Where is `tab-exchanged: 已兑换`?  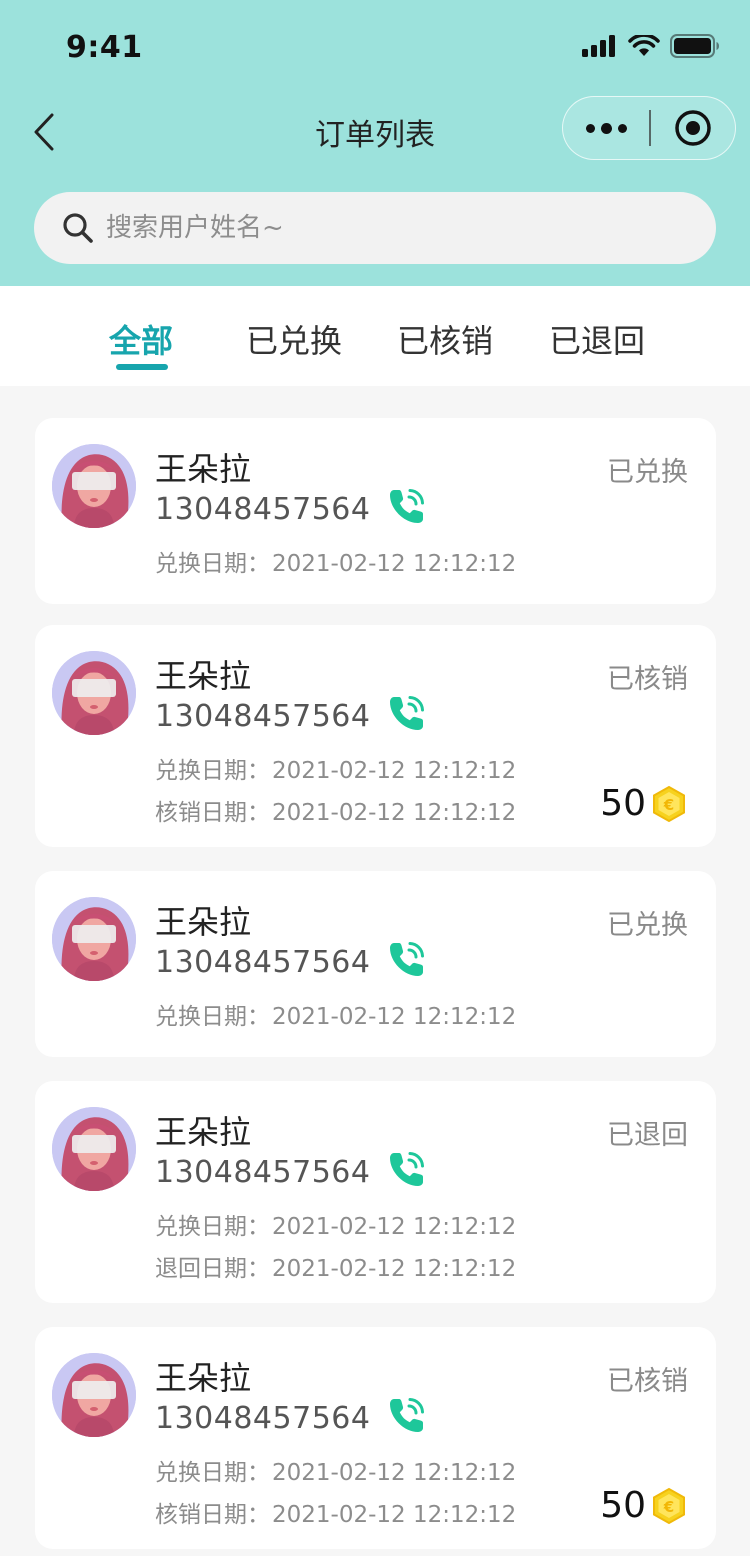
tab-exchanged: 已兑换 is located at coordinates (294, 339).